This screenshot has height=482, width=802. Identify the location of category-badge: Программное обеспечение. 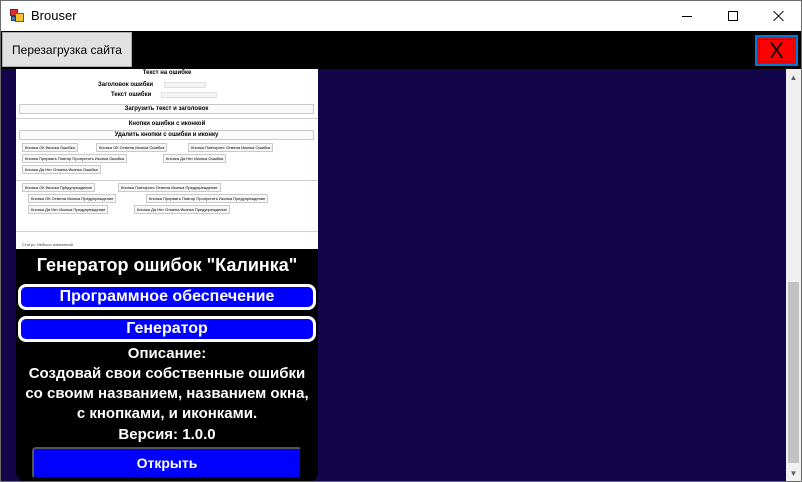
(167, 297).